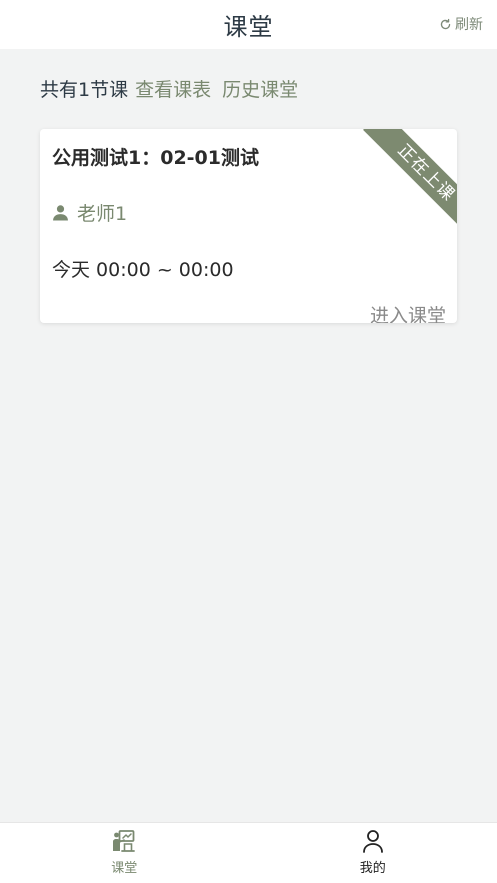 The image size is (497, 883). I want to click on person-icon, so click(60, 213).